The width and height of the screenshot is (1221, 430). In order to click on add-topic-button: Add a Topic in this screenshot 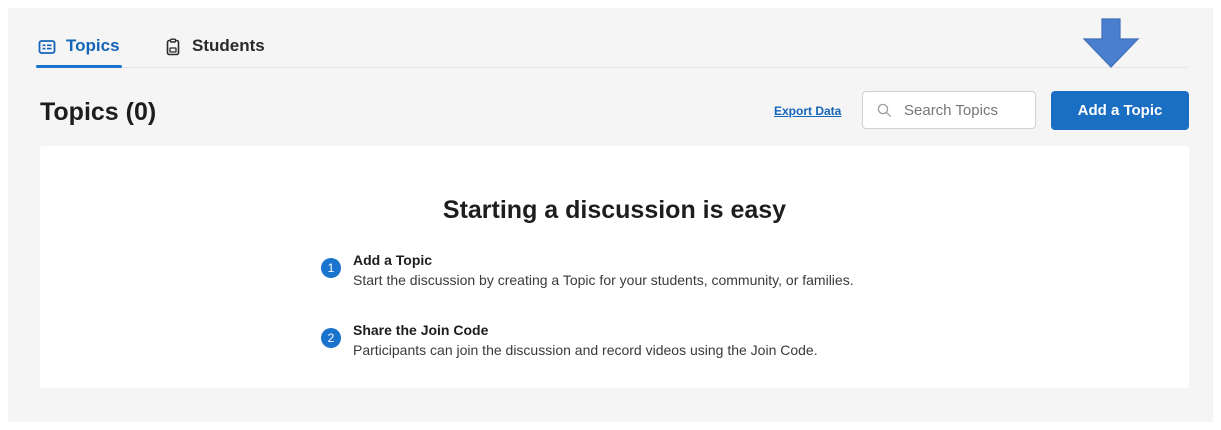, I will do `click(1120, 110)`.